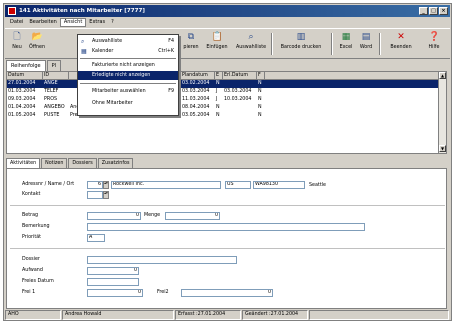 Image resolution: width=456 pixels, height=322 pixels. I want to click on menu-item-ohne-mitarbeiter: Ohne Mitarbeiter, so click(128, 103).